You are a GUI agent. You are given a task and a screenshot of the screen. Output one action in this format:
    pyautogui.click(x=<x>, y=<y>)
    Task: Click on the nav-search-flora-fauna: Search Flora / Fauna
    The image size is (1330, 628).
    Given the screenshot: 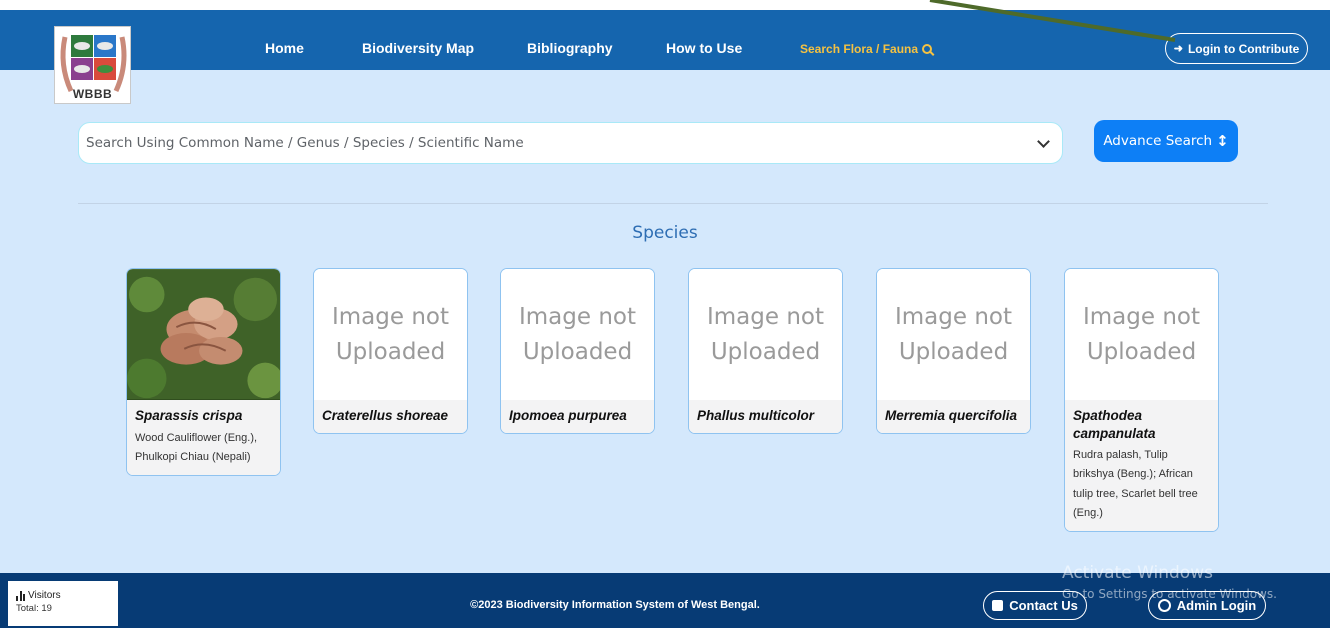 What is the action you would take?
    pyautogui.click(x=866, y=49)
    